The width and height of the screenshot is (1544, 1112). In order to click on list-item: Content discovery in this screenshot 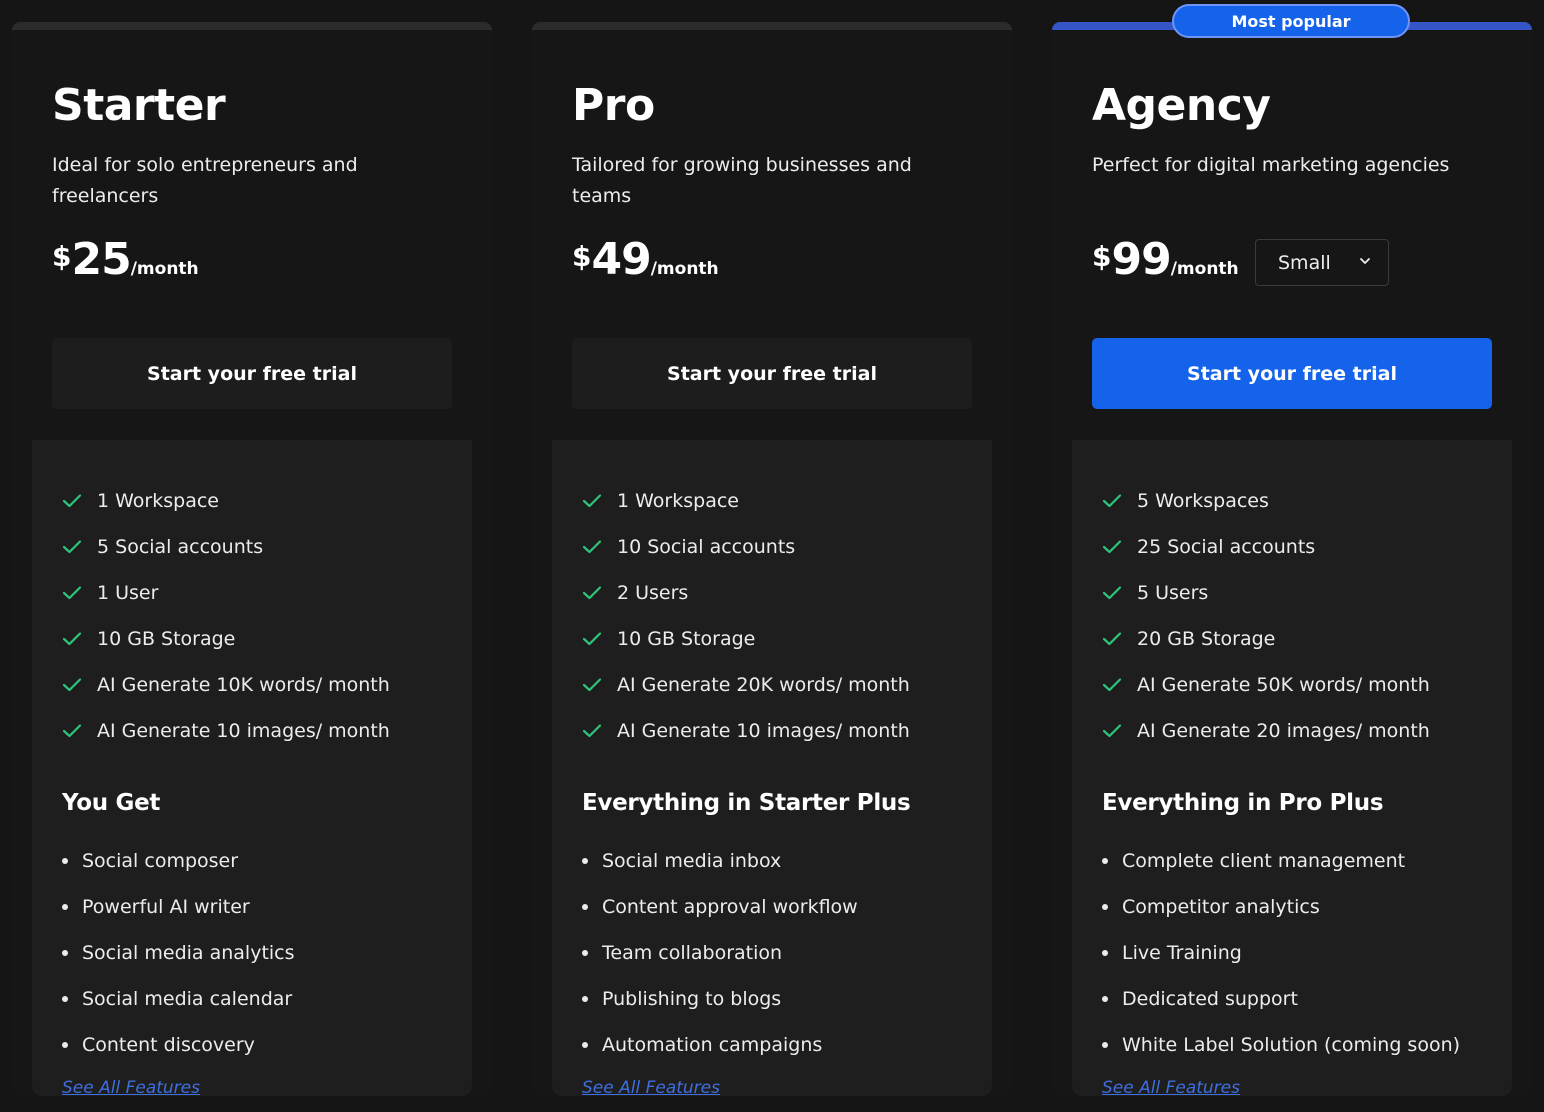, I will do `click(178, 1045)`.